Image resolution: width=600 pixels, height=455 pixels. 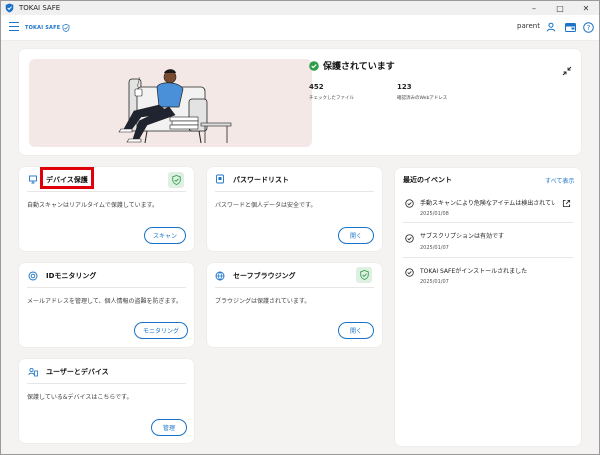 I want to click on urls-checked-label: 確認済みのWebアドレス, so click(x=422, y=98).